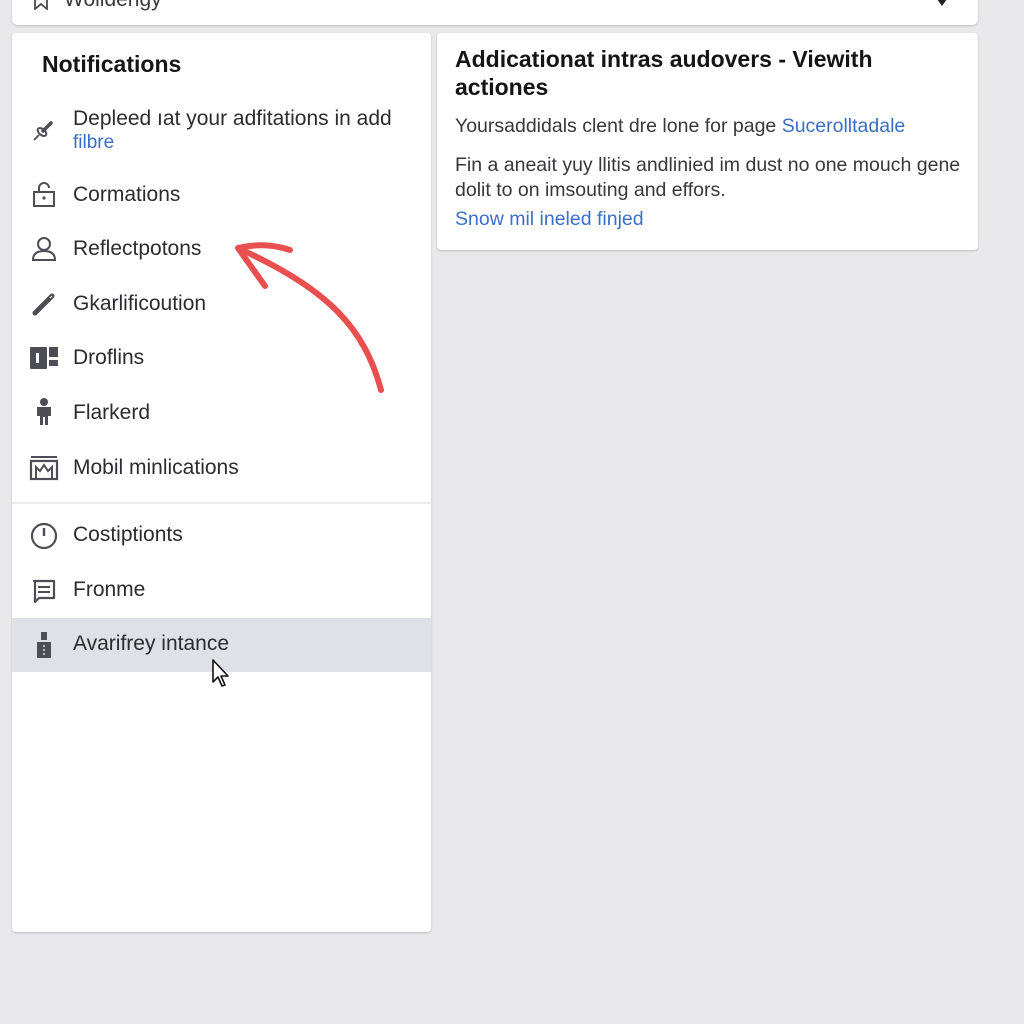  Describe the element at coordinates (221, 503) in the screenshot. I see `section-divider` at that location.